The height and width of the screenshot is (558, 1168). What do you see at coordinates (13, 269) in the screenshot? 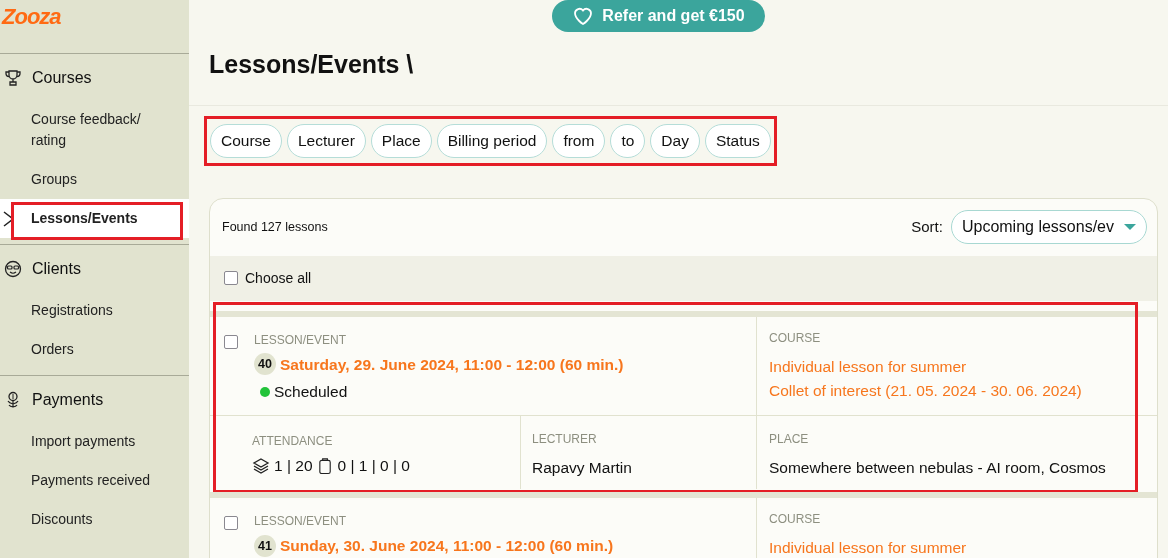
I see `face-icon` at bounding box center [13, 269].